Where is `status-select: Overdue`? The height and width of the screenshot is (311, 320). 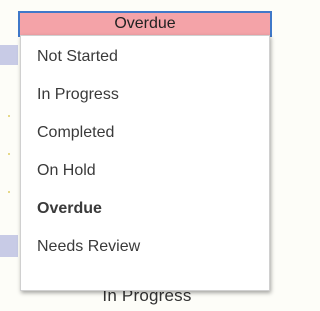 status-select: Overdue is located at coordinates (145, 24).